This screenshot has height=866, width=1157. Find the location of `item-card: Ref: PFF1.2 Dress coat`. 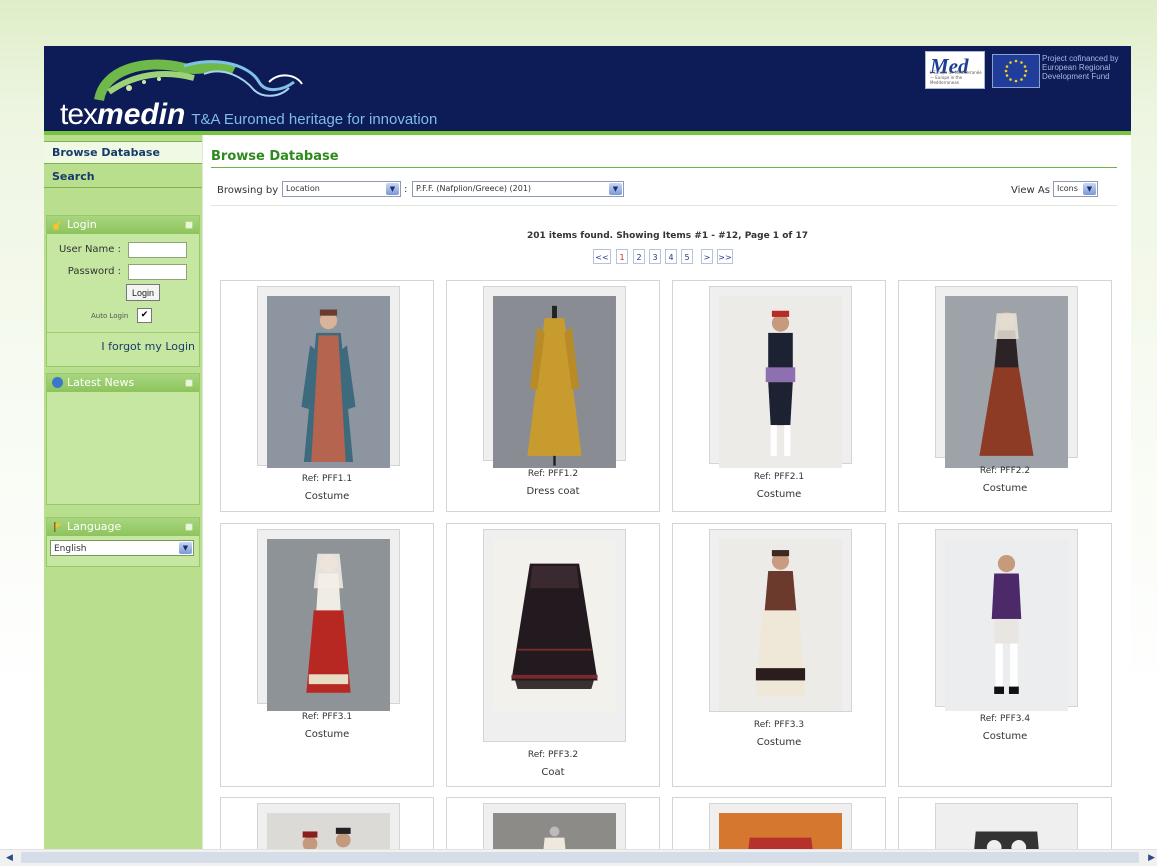

item-card: Ref: PFF1.2 Dress coat is located at coordinates (553, 396).